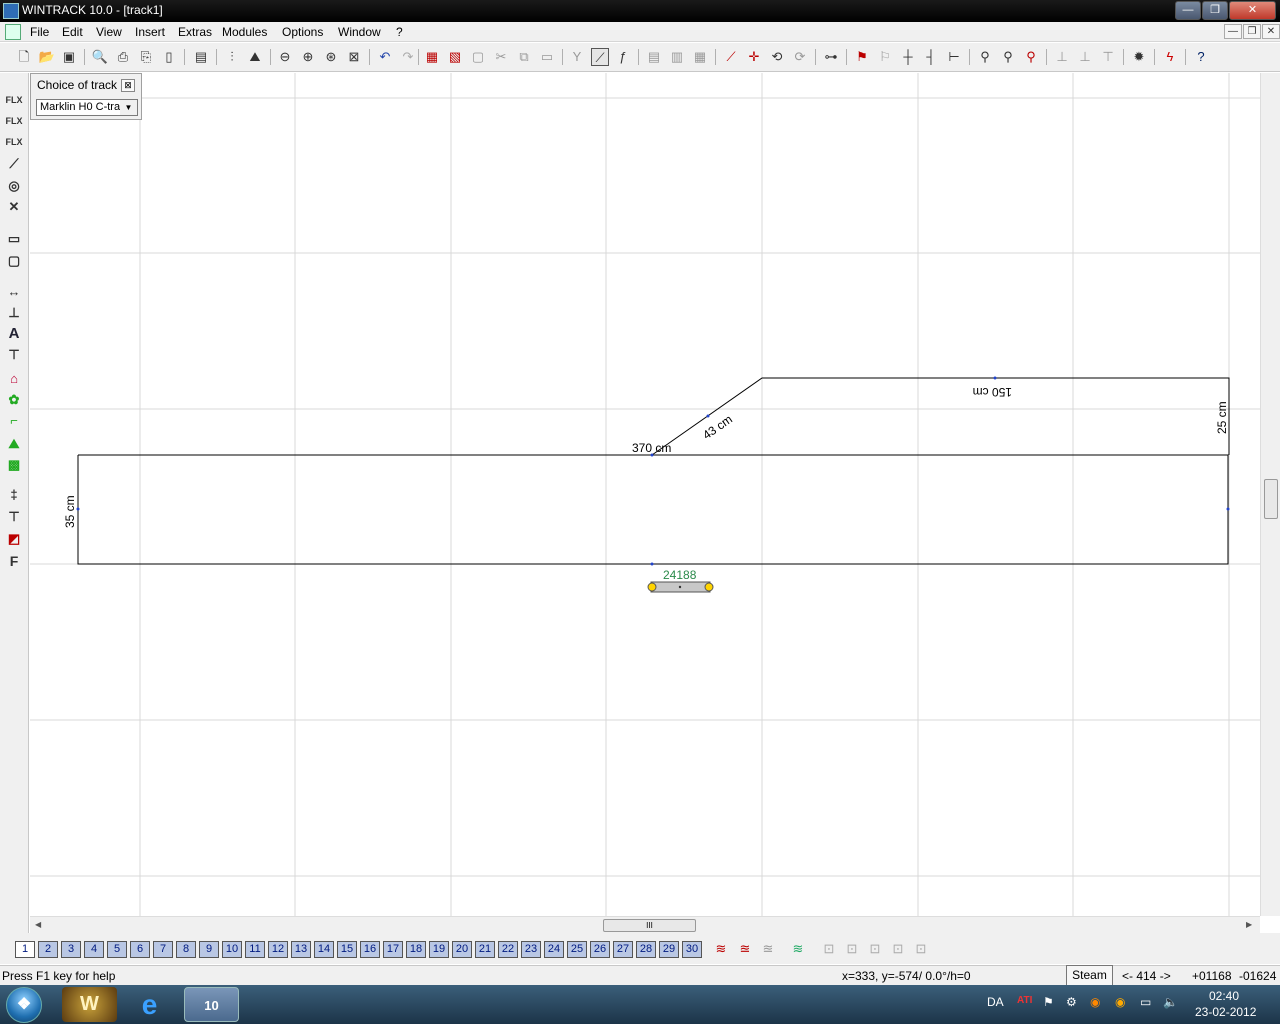 The image size is (1280, 1024). Describe the element at coordinates (731, 57) in the screenshot. I see `measure-icon: ⟋` at that location.